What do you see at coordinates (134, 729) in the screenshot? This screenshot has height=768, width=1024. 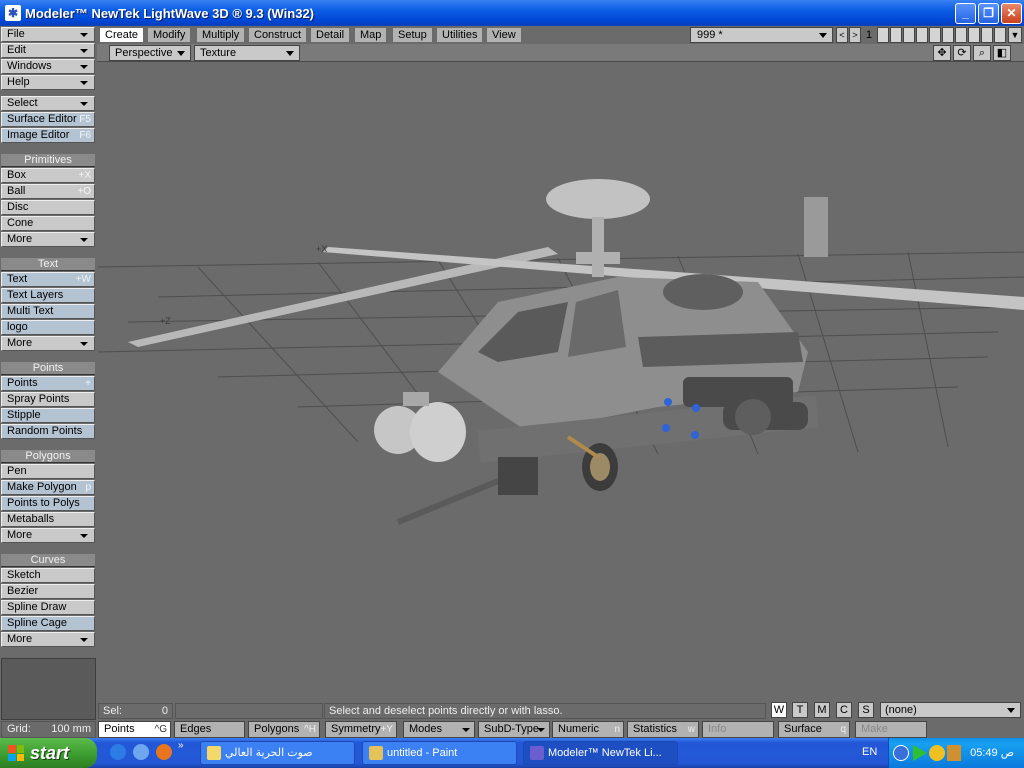 I see `points-mode-button: Points ^G` at bounding box center [134, 729].